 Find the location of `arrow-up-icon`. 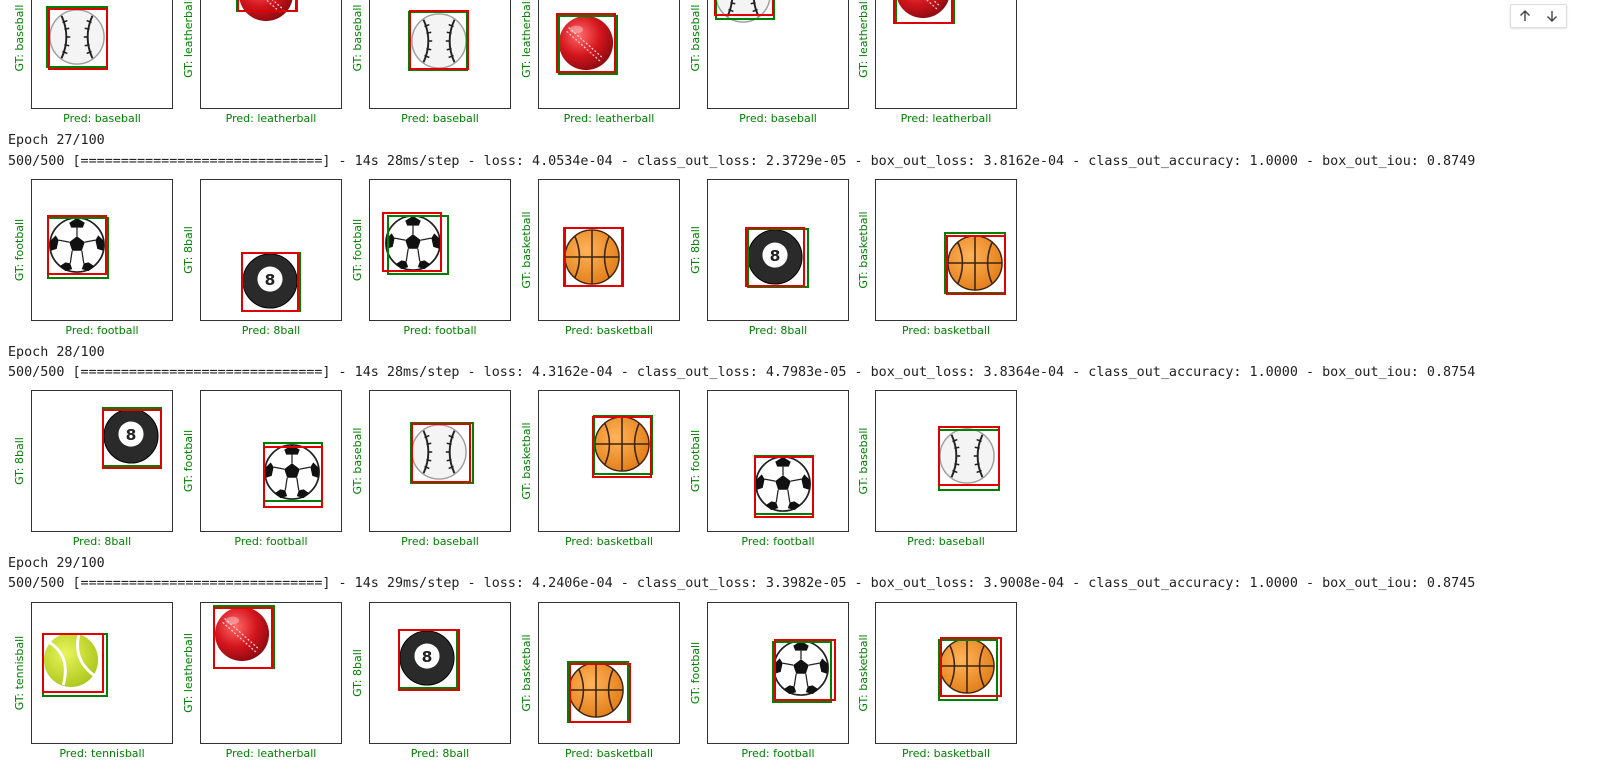

arrow-up-icon is located at coordinates (1524, 15).